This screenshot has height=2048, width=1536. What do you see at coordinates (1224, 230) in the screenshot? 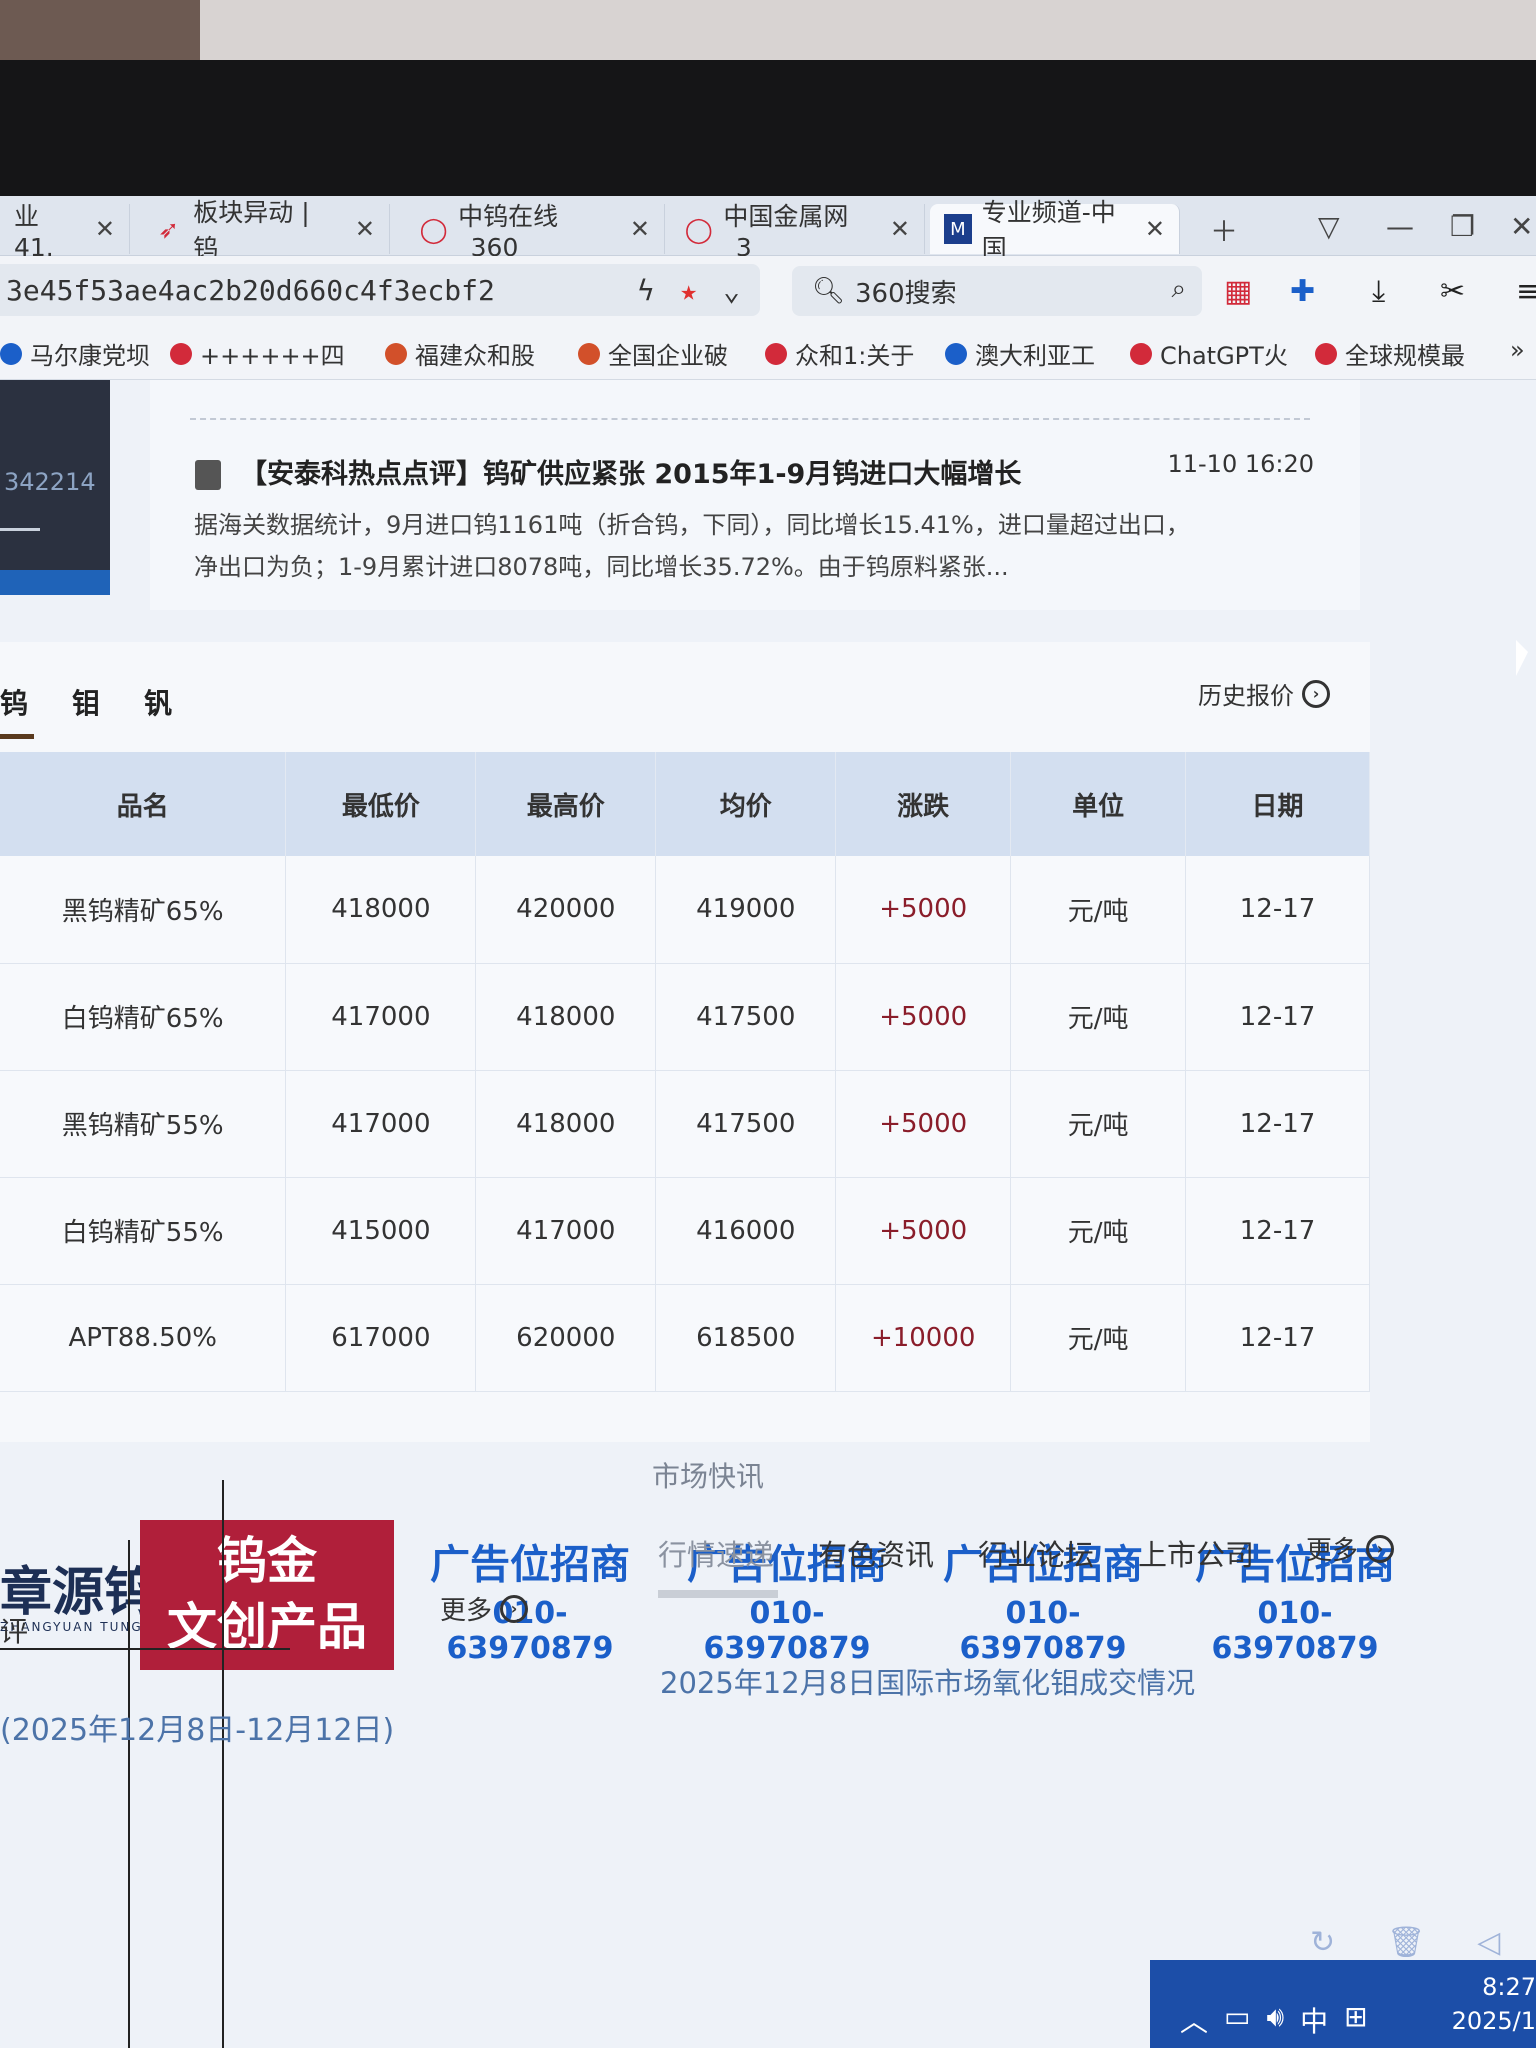
I see `new-tab-icon: ＋` at bounding box center [1224, 230].